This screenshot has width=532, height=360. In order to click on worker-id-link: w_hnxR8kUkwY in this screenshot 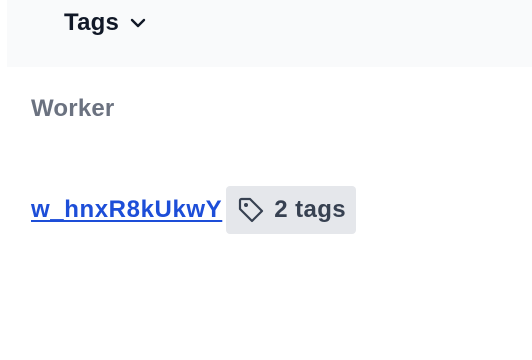, I will do `click(128, 210)`.